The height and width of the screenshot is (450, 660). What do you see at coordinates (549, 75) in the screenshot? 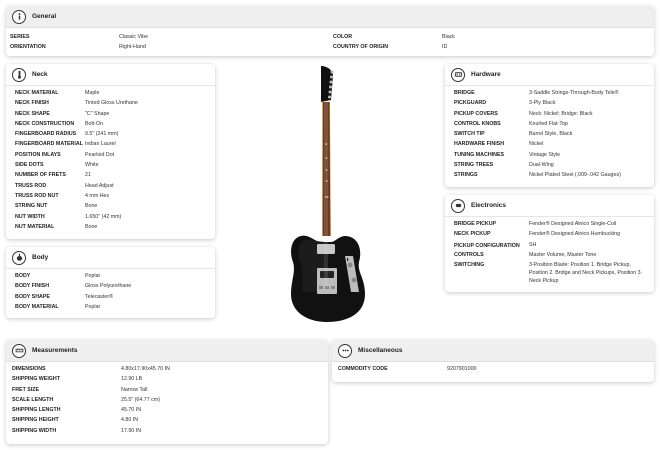
I see `hardware-card-header: Hardware` at bounding box center [549, 75].